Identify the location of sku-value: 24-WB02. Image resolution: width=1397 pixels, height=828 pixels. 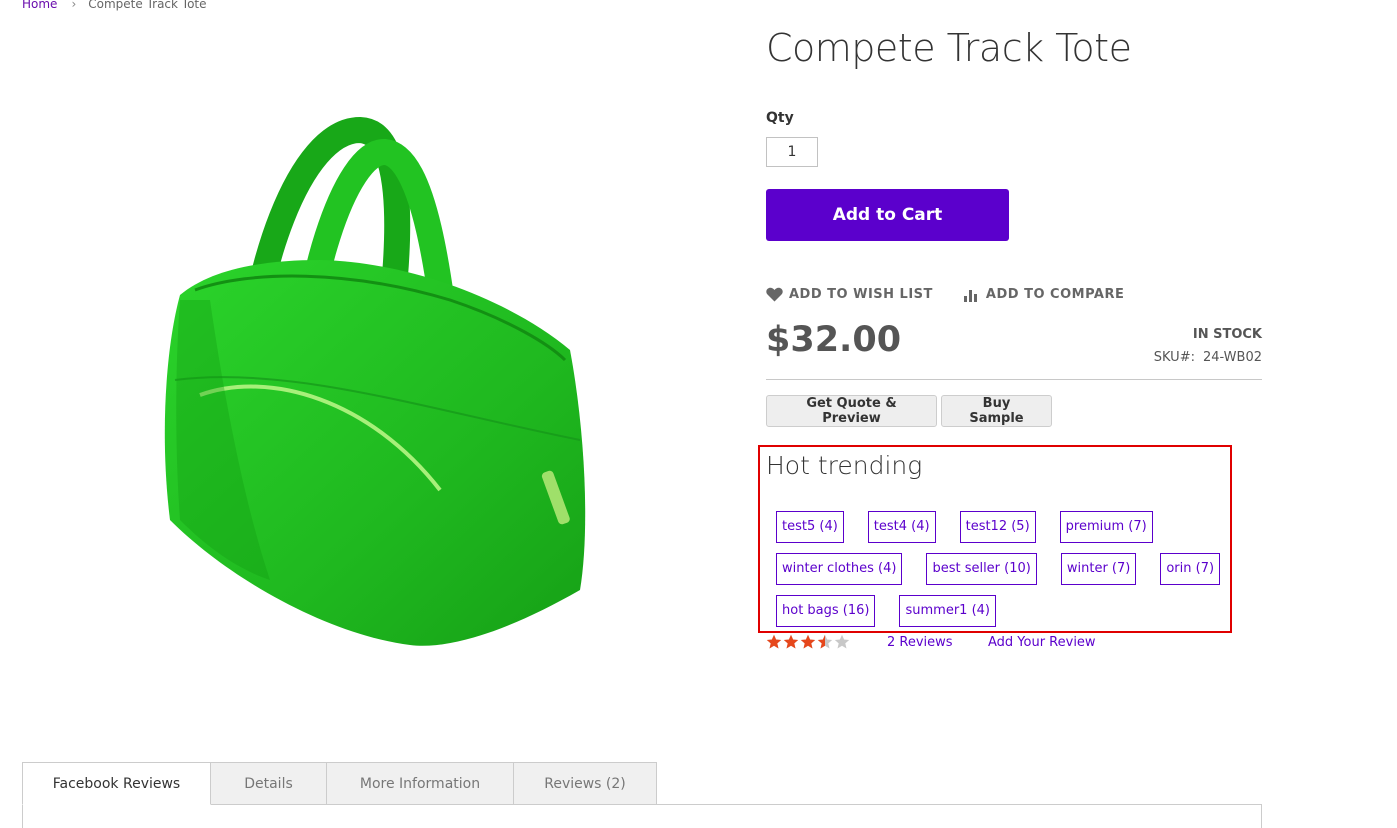
(1232, 357).